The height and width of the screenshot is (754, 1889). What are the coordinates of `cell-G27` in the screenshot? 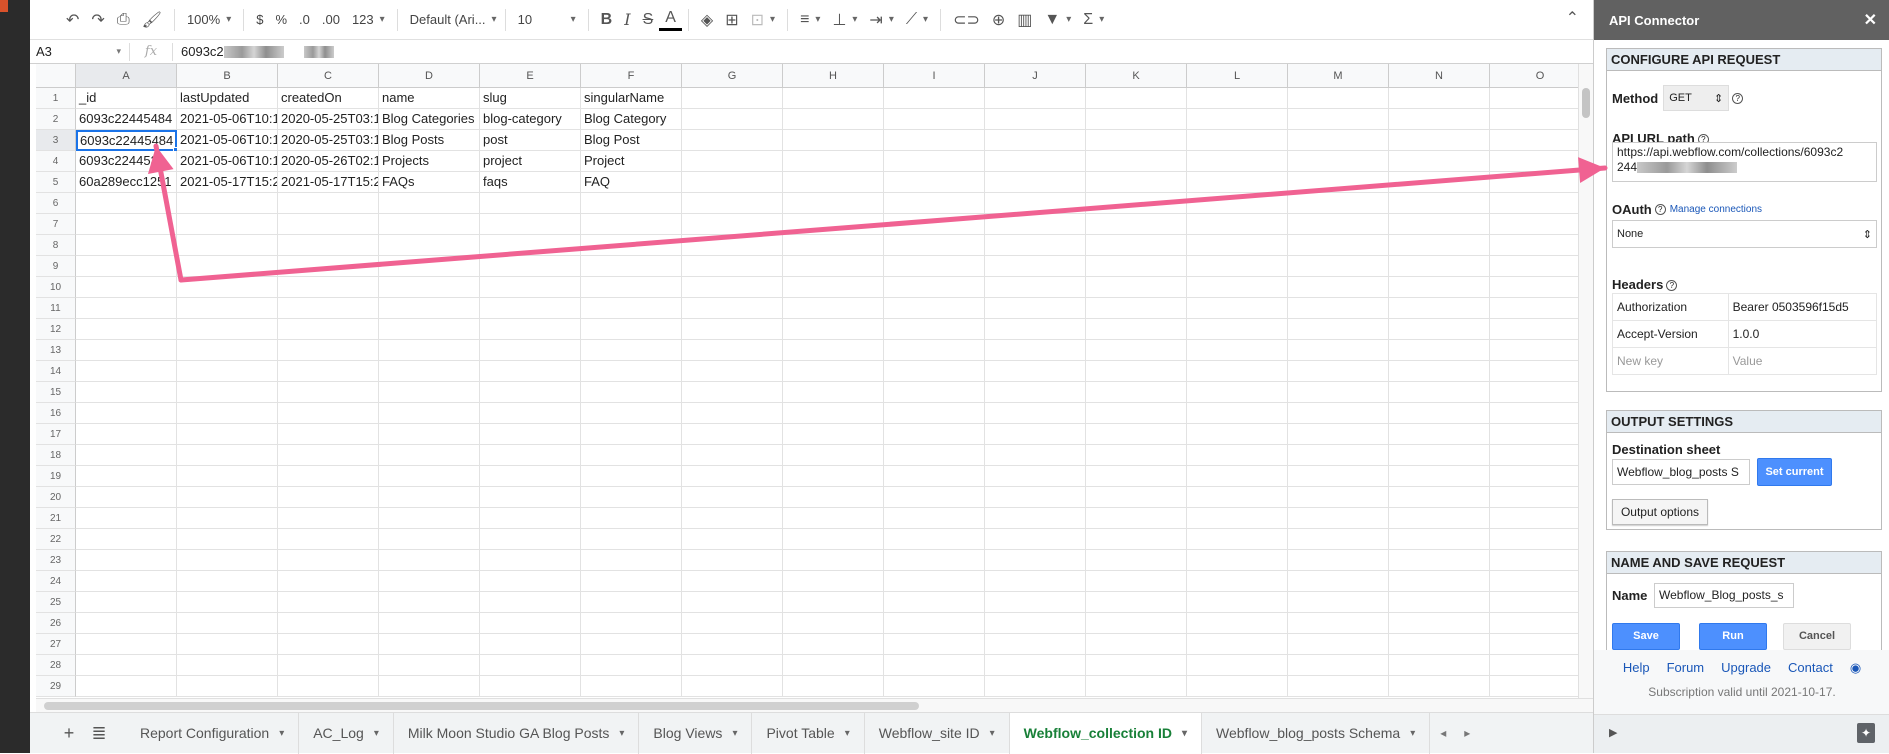 It's located at (732, 644).